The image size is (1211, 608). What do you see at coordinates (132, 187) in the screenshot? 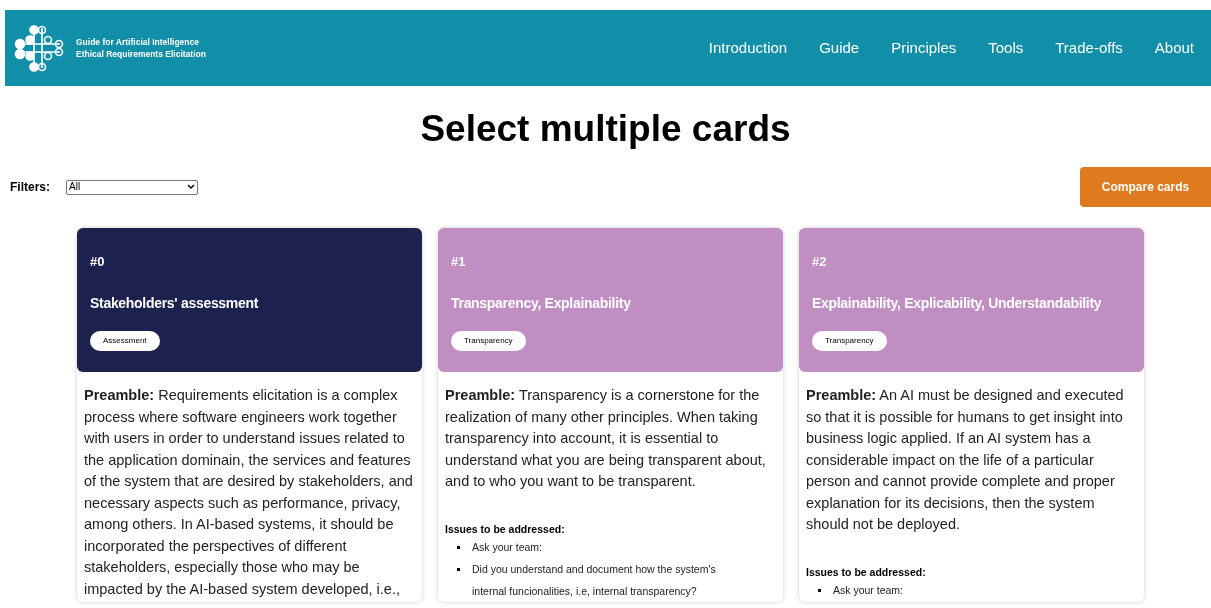
I see `filter-dropdown: All` at bounding box center [132, 187].